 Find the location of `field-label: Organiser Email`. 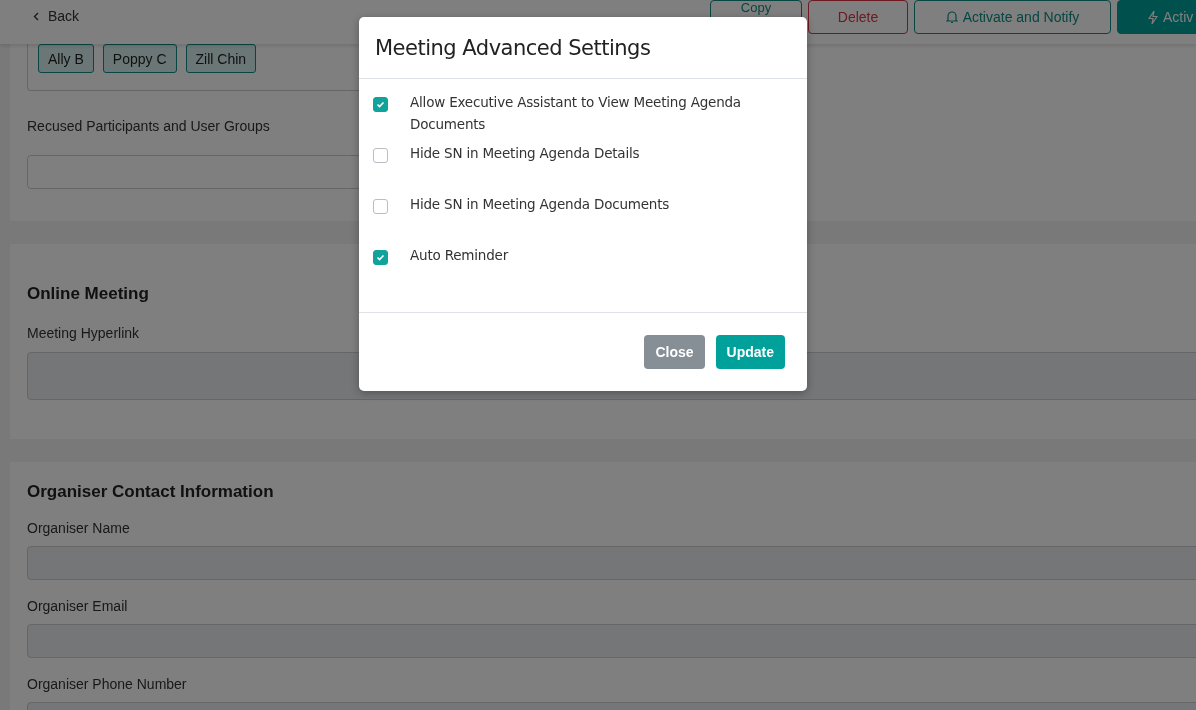

field-label: Organiser Email is located at coordinates (77, 606).